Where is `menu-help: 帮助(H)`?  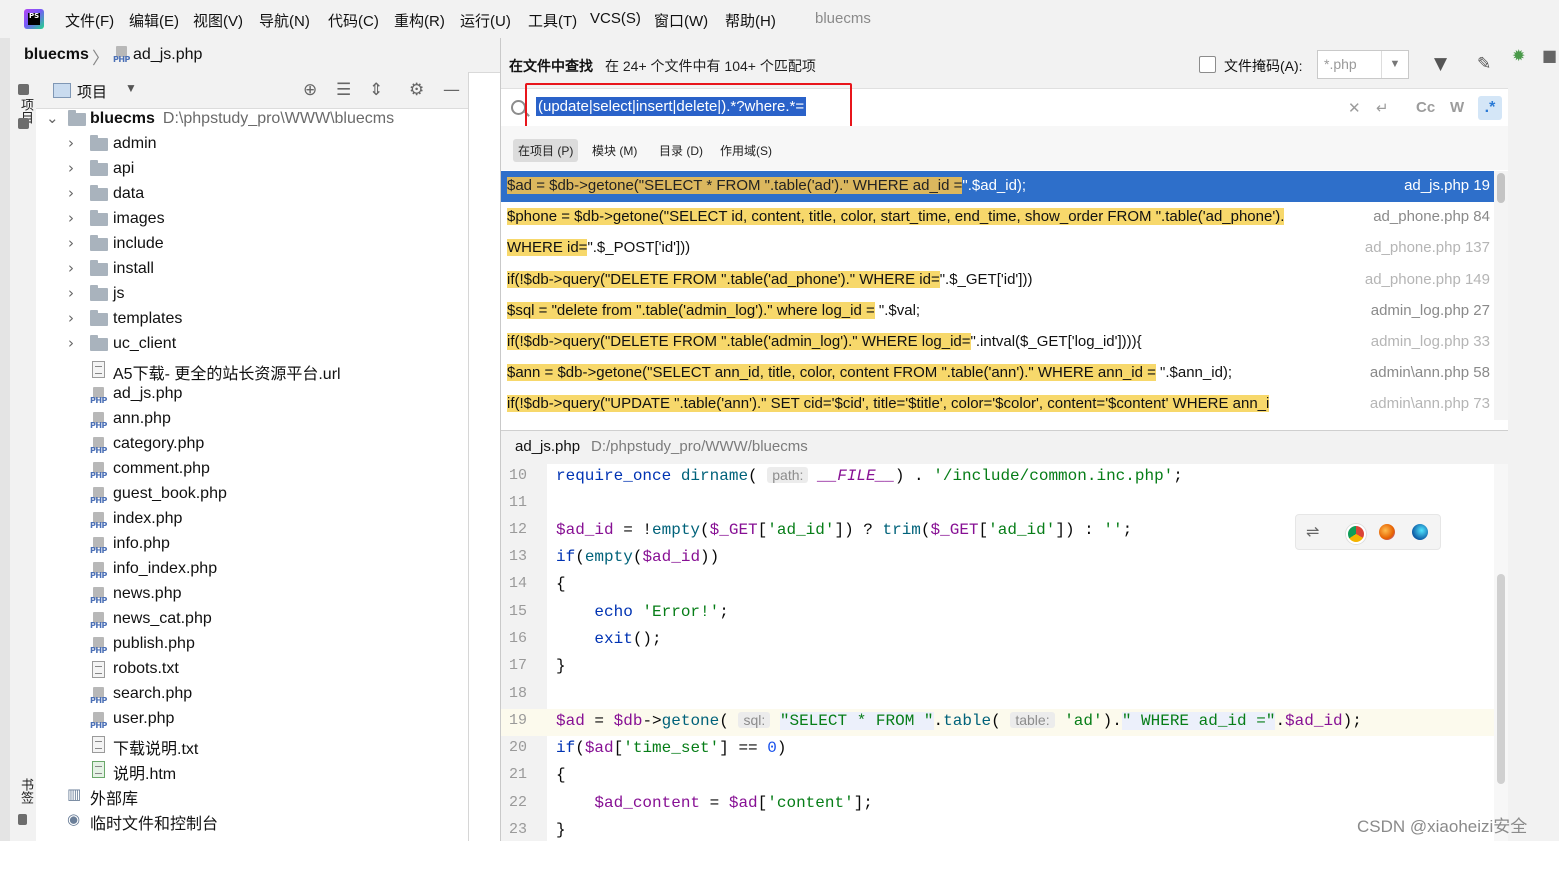
menu-help: 帮助(H) is located at coordinates (750, 20).